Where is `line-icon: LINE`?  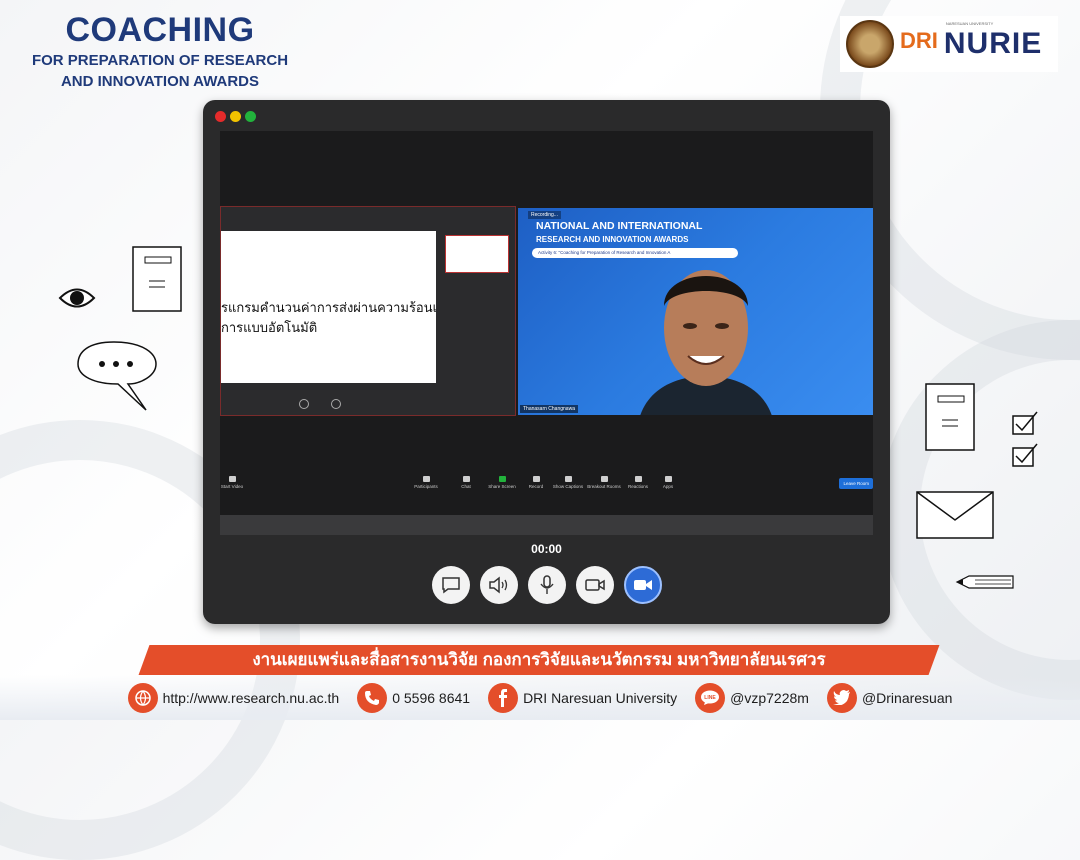 line-icon: LINE is located at coordinates (710, 697).